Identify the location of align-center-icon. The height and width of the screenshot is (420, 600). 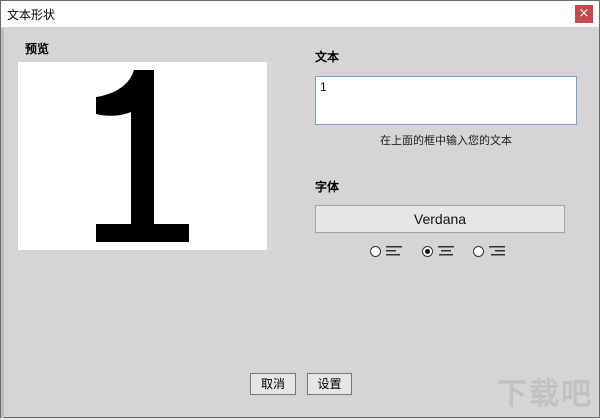
(446, 251).